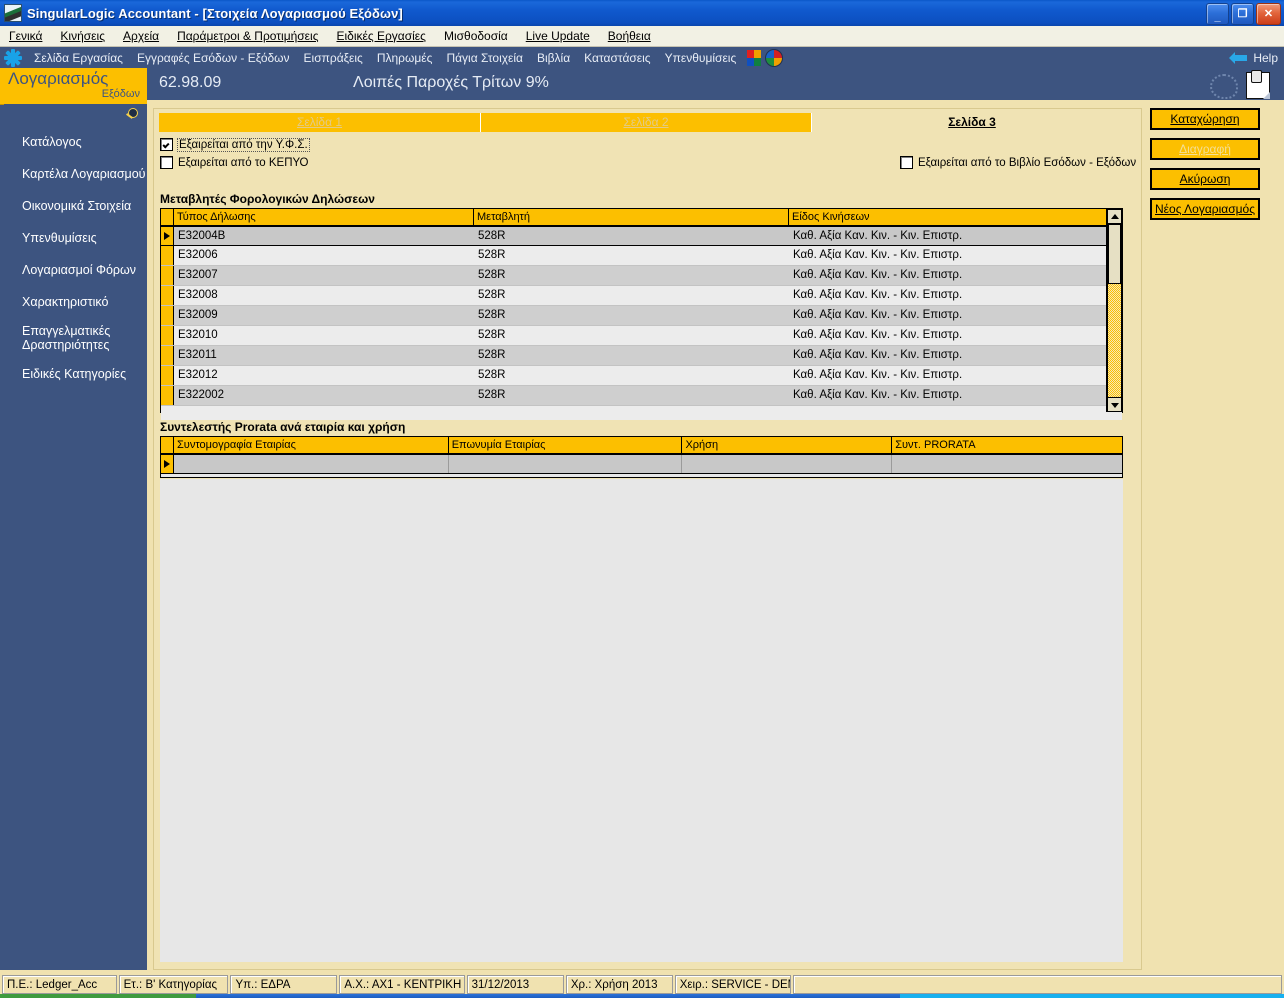  What do you see at coordinates (198, 295) in the screenshot?
I see `cell-type: E32008` at bounding box center [198, 295].